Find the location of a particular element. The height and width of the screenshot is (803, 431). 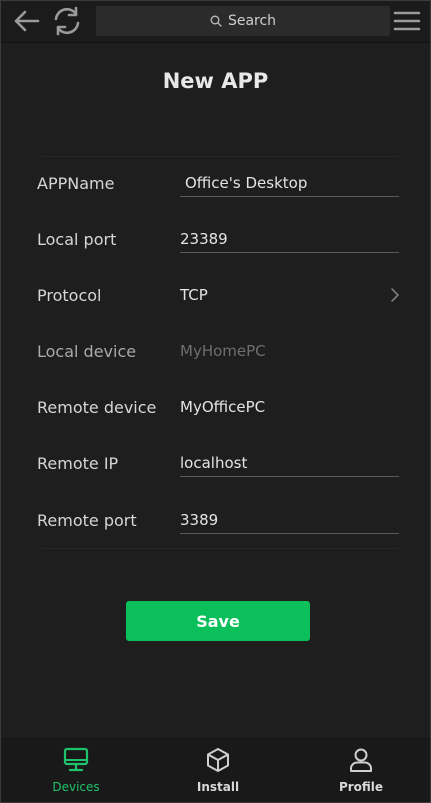

remote-device-value: MyOfficePC is located at coordinates (223, 407).